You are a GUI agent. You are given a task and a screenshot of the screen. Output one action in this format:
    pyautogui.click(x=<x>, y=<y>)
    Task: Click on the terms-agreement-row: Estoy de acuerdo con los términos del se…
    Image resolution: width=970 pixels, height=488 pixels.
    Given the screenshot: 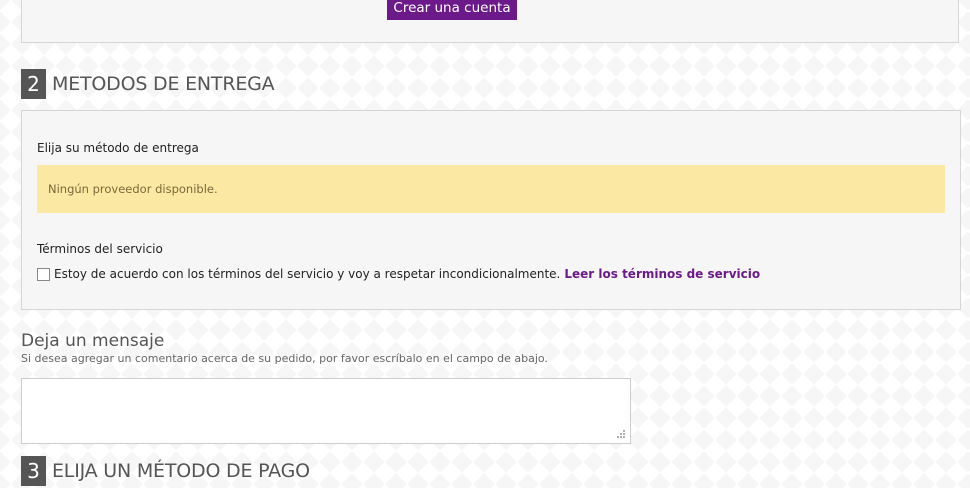 What is the action you would take?
    pyautogui.click(x=398, y=274)
    